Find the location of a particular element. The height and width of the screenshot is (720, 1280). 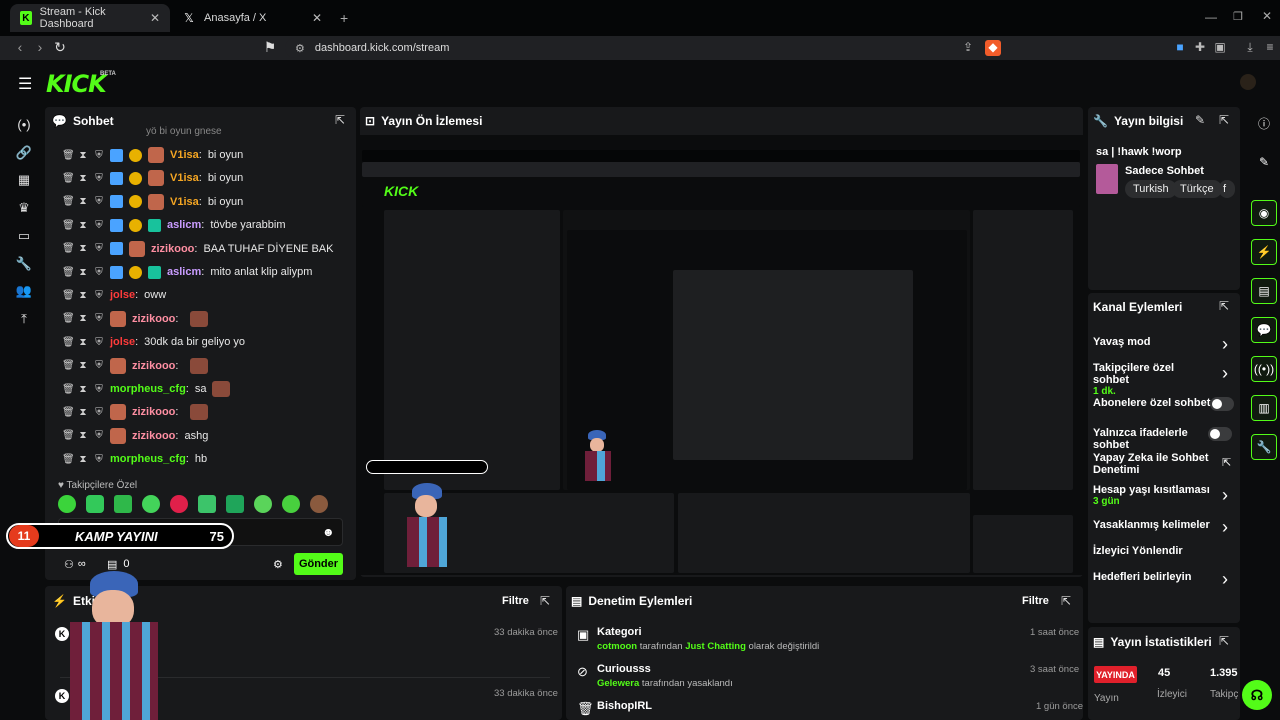

tab-x-home: 𝕏 Anasayfa / X ✕ is located at coordinates (252, 18).